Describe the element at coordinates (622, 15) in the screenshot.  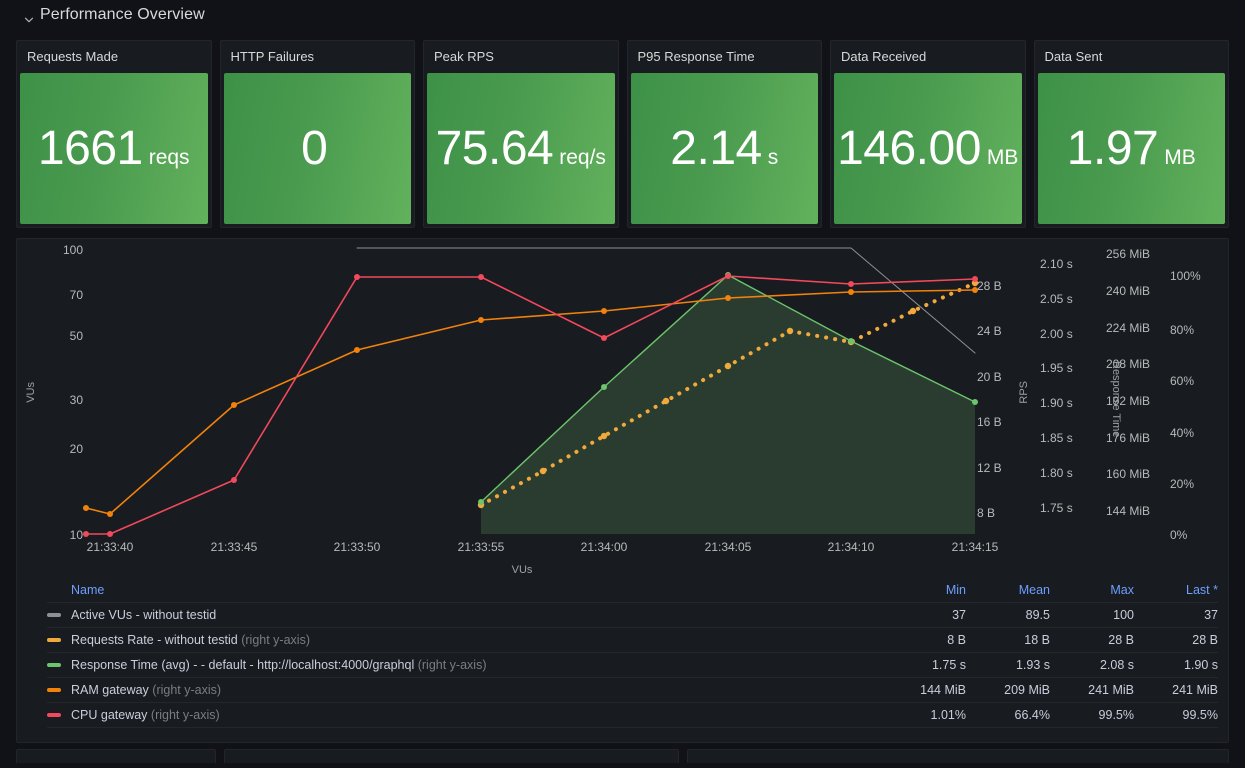
I see `dashboard-row-header: Performance Overview` at that location.